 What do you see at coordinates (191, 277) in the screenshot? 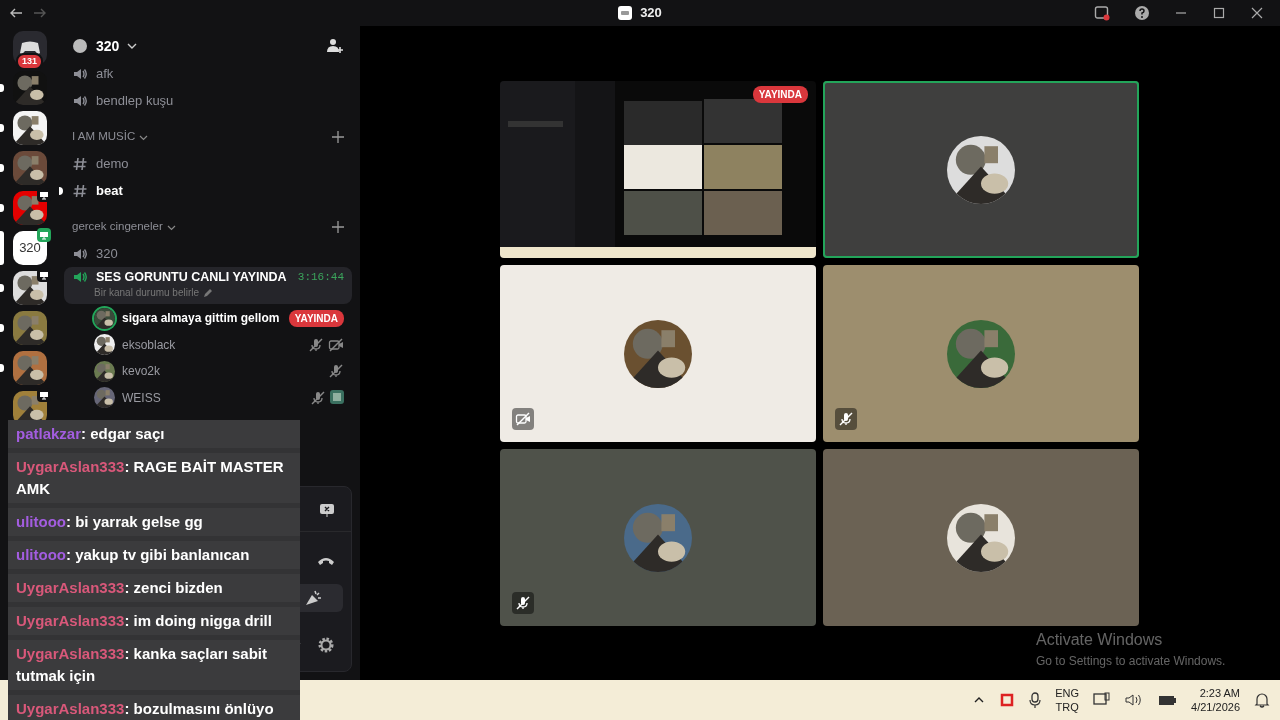
I see `channel-name: SES GORUNTU CANLI YAYINDA` at bounding box center [191, 277].